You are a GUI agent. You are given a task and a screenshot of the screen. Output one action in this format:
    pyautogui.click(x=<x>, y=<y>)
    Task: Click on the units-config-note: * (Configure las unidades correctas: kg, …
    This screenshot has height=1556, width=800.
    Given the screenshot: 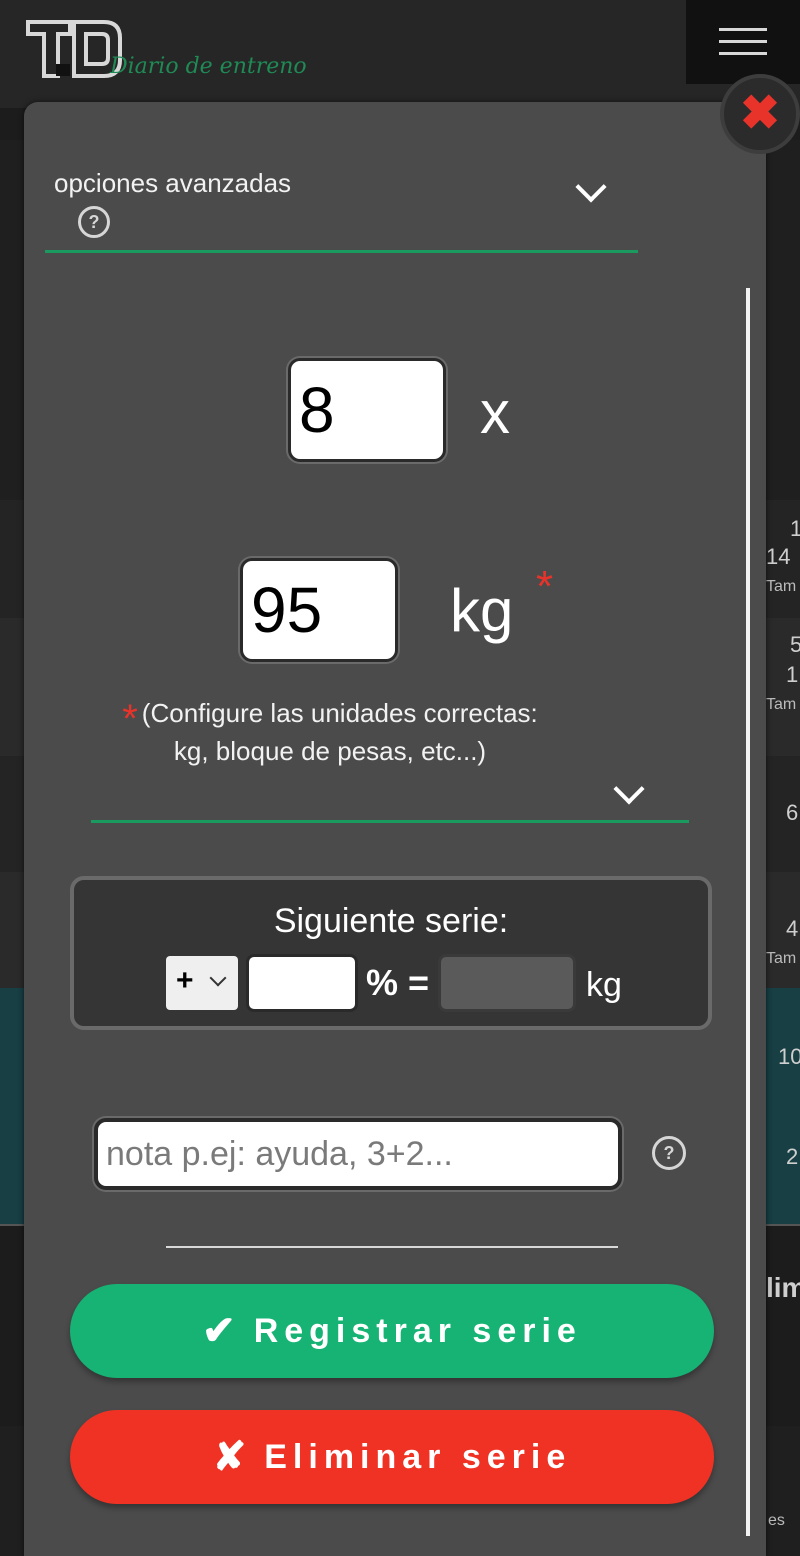 What is the action you would take?
    pyautogui.click(x=330, y=730)
    